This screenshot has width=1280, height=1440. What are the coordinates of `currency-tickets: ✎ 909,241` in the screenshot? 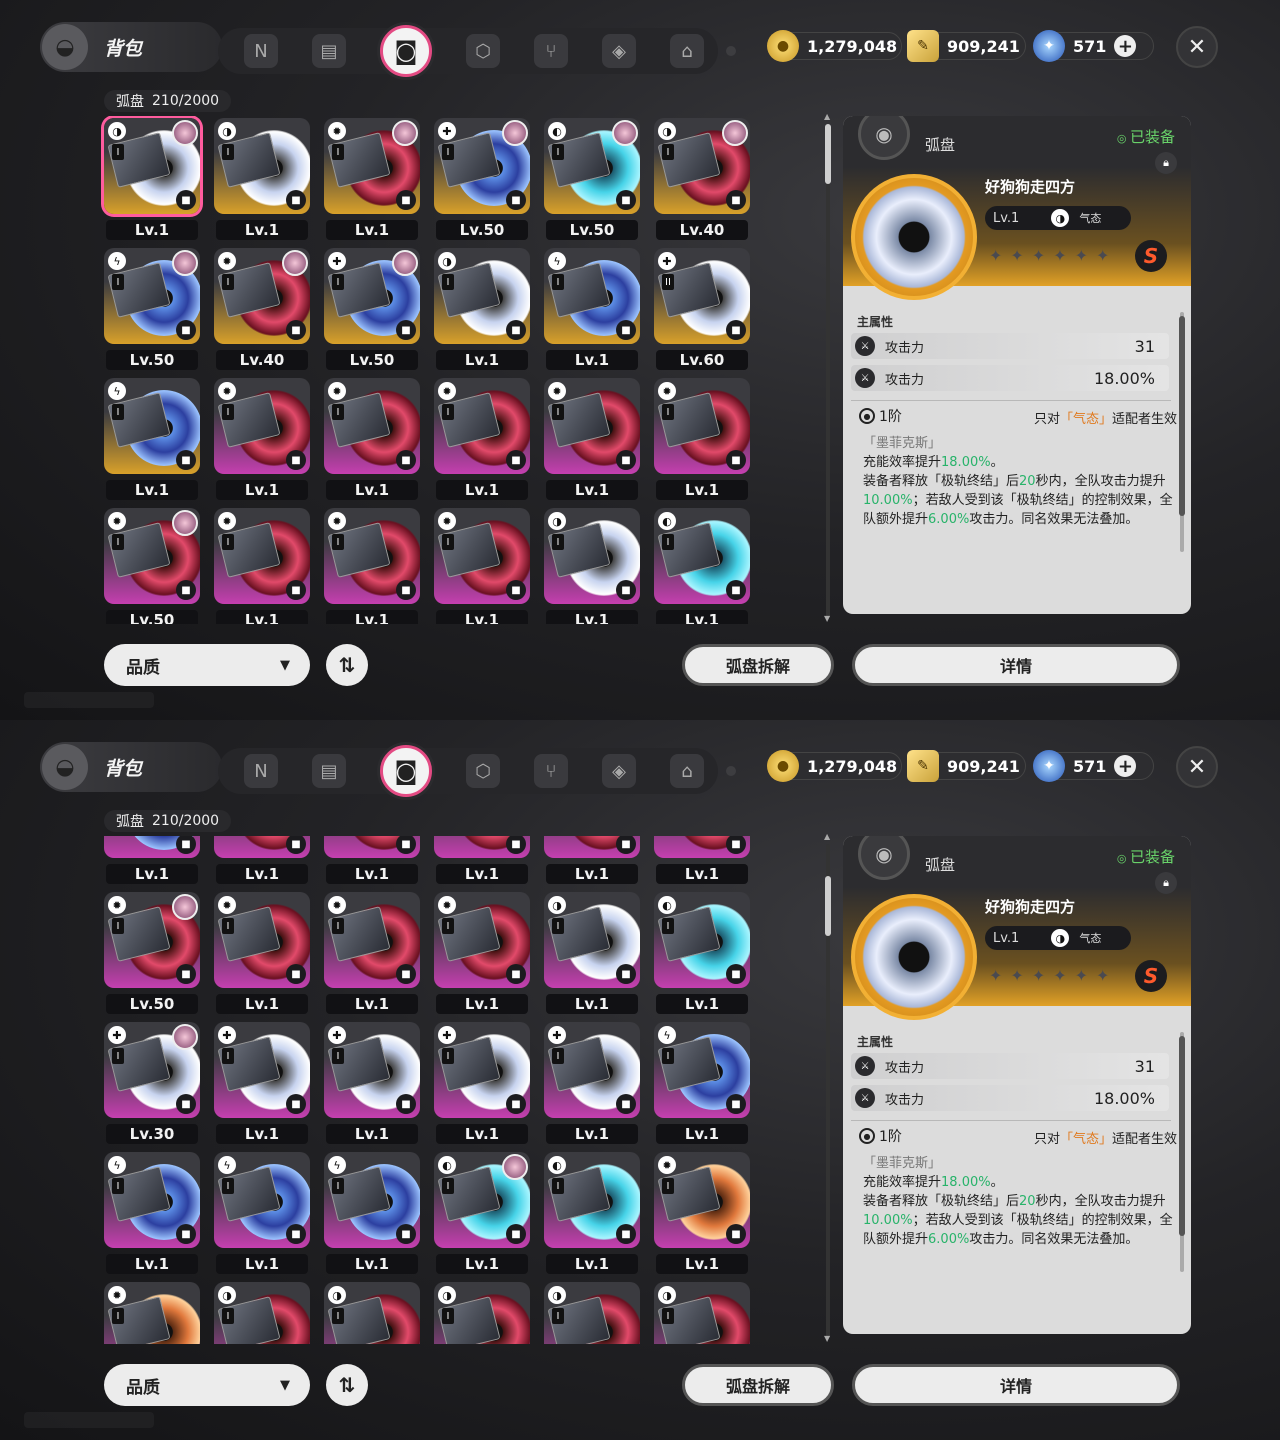 It's located at (966, 46).